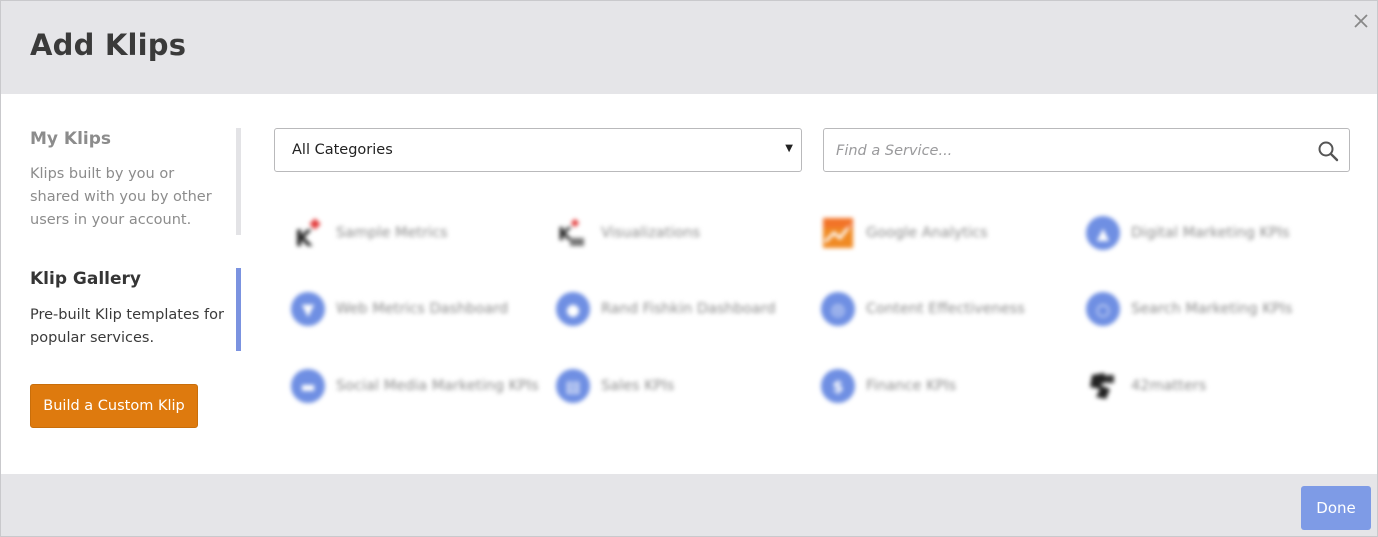 Image resolution: width=1378 pixels, height=537 pixels. I want to click on person-circle-icon: ●, so click(573, 309).